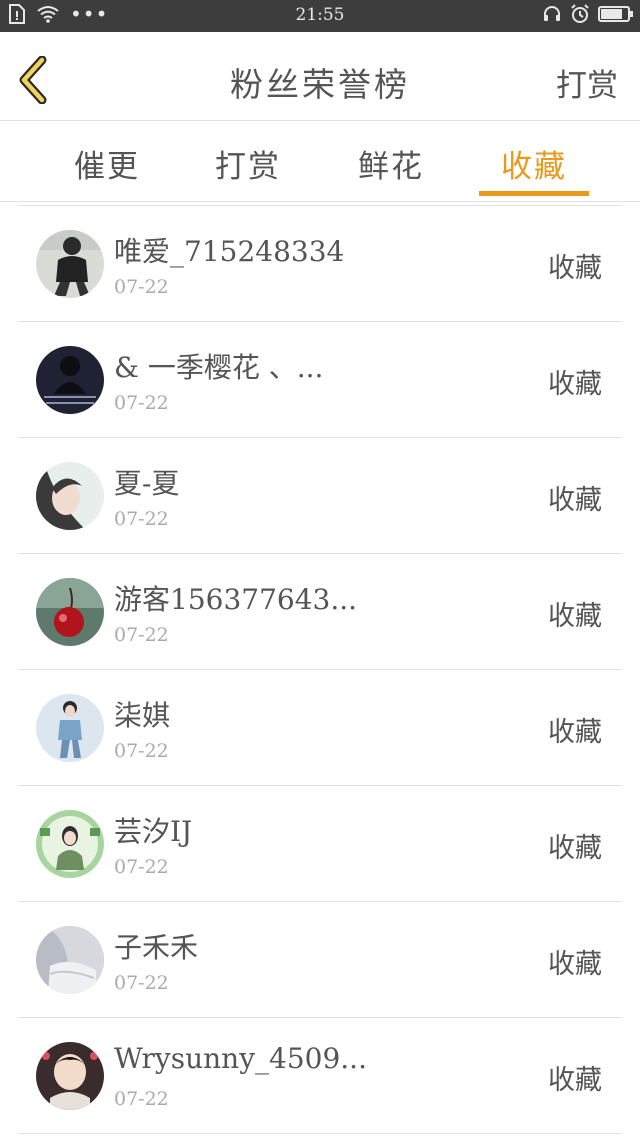 Image resolution: width=640 pixels, height=1138 pixels. Describe the element at coordinates (552, 13) in the screenshot. I see `headset-icon` at that location.